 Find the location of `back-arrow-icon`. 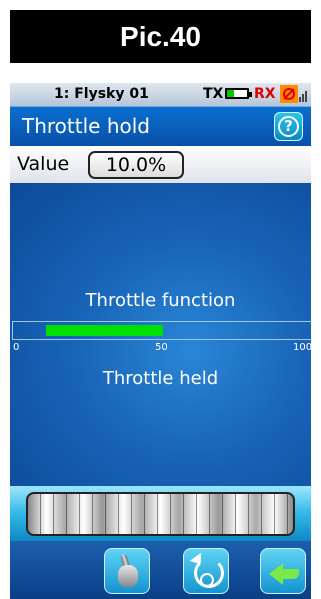

back-arrow-icon is located at coordinates (276, 574).